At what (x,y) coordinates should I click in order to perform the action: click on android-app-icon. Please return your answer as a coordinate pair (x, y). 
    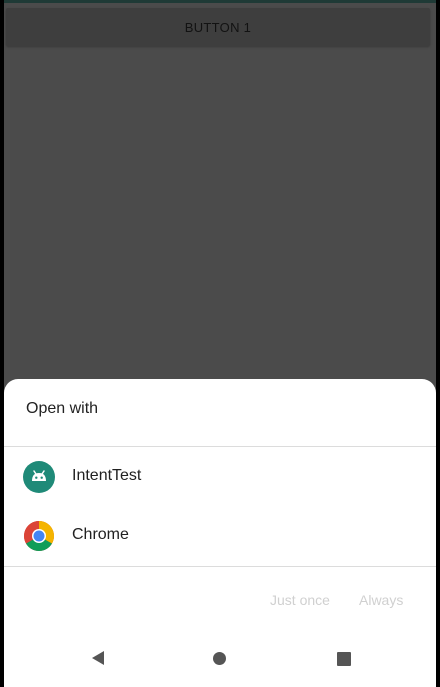
    Looking at the image, I should click on (39, 477).